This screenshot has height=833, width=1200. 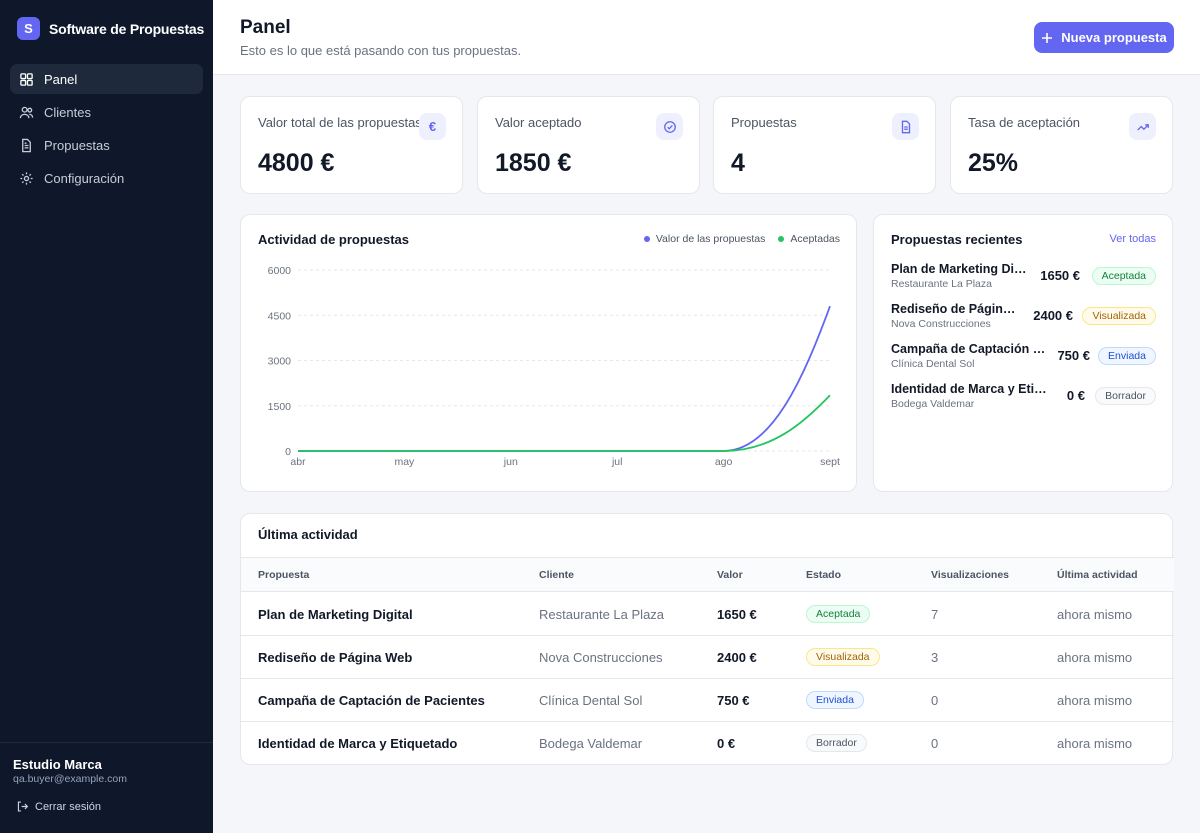 I want to click on page-title: Panel, so click(x=265, y=27).